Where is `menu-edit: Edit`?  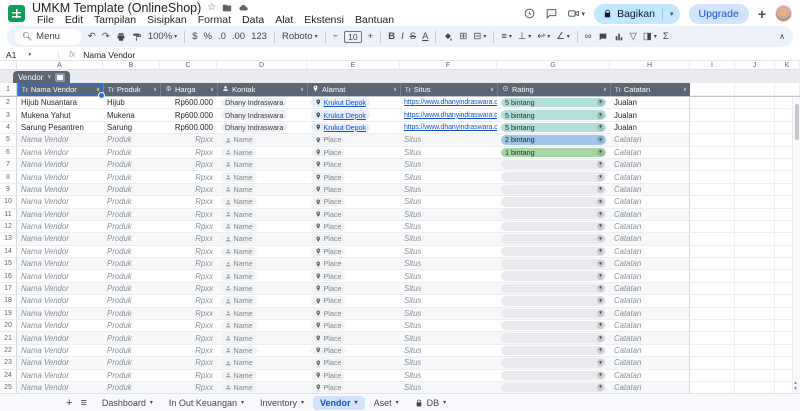
menu-edit: Edit is located at coordinates (74, 20).